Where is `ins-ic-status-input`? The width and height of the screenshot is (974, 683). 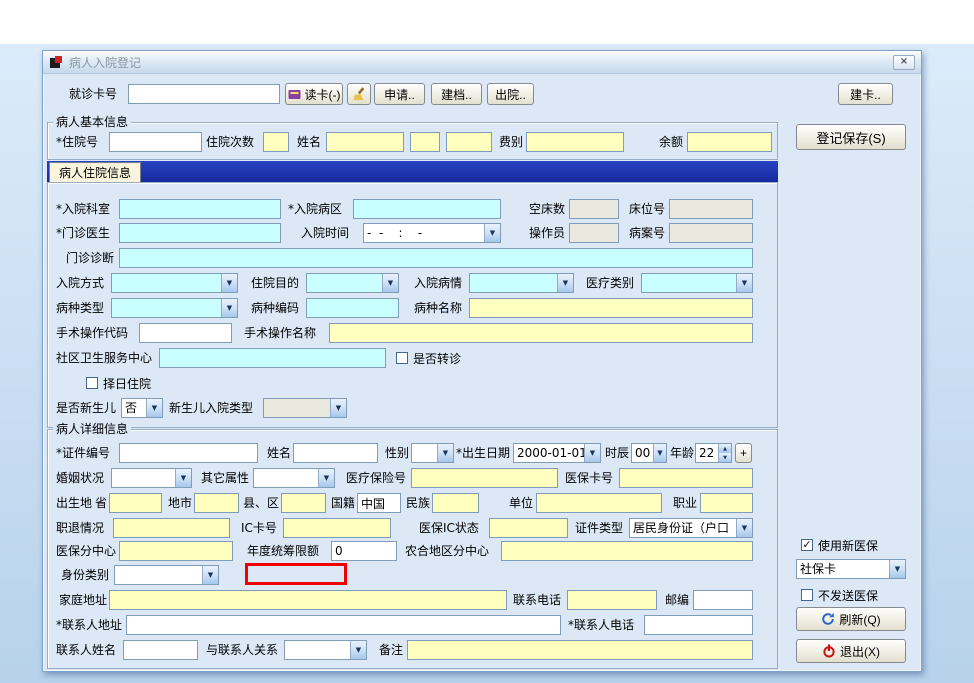
ins-ic-status-input is located at coordinates (528, 528).